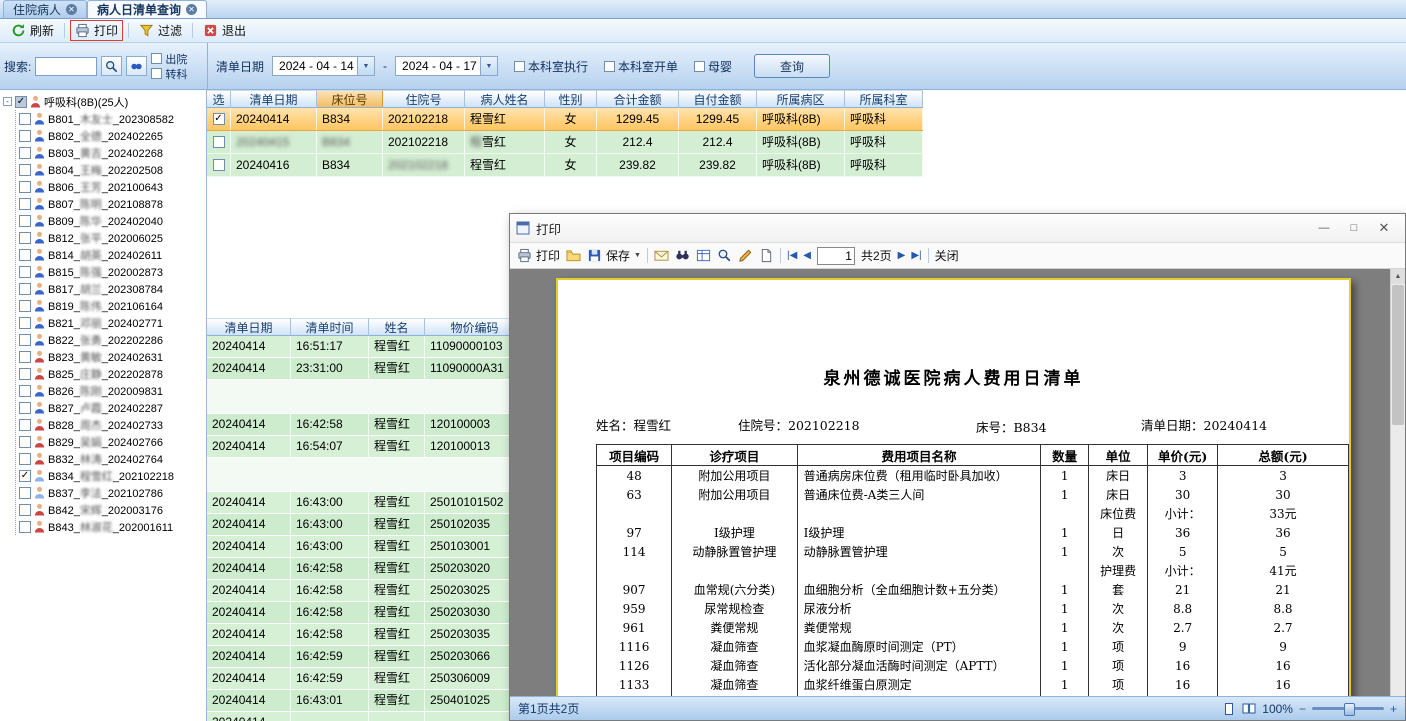 The height and width of the screenshot is (721, 1406). What do you see at coordinates (112, 475) in the screenshot?
I see `tree-patient-item: ✓ B834_程雪红_202102218` at bounding box center [112, 475].